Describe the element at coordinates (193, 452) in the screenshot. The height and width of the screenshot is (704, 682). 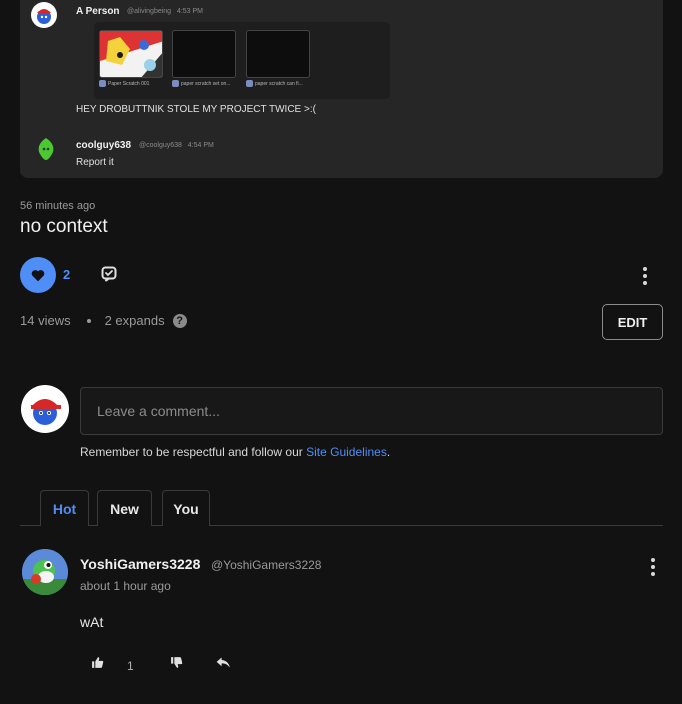
I see `guidelines-text: Remember to be respectful and follow our` at that location.